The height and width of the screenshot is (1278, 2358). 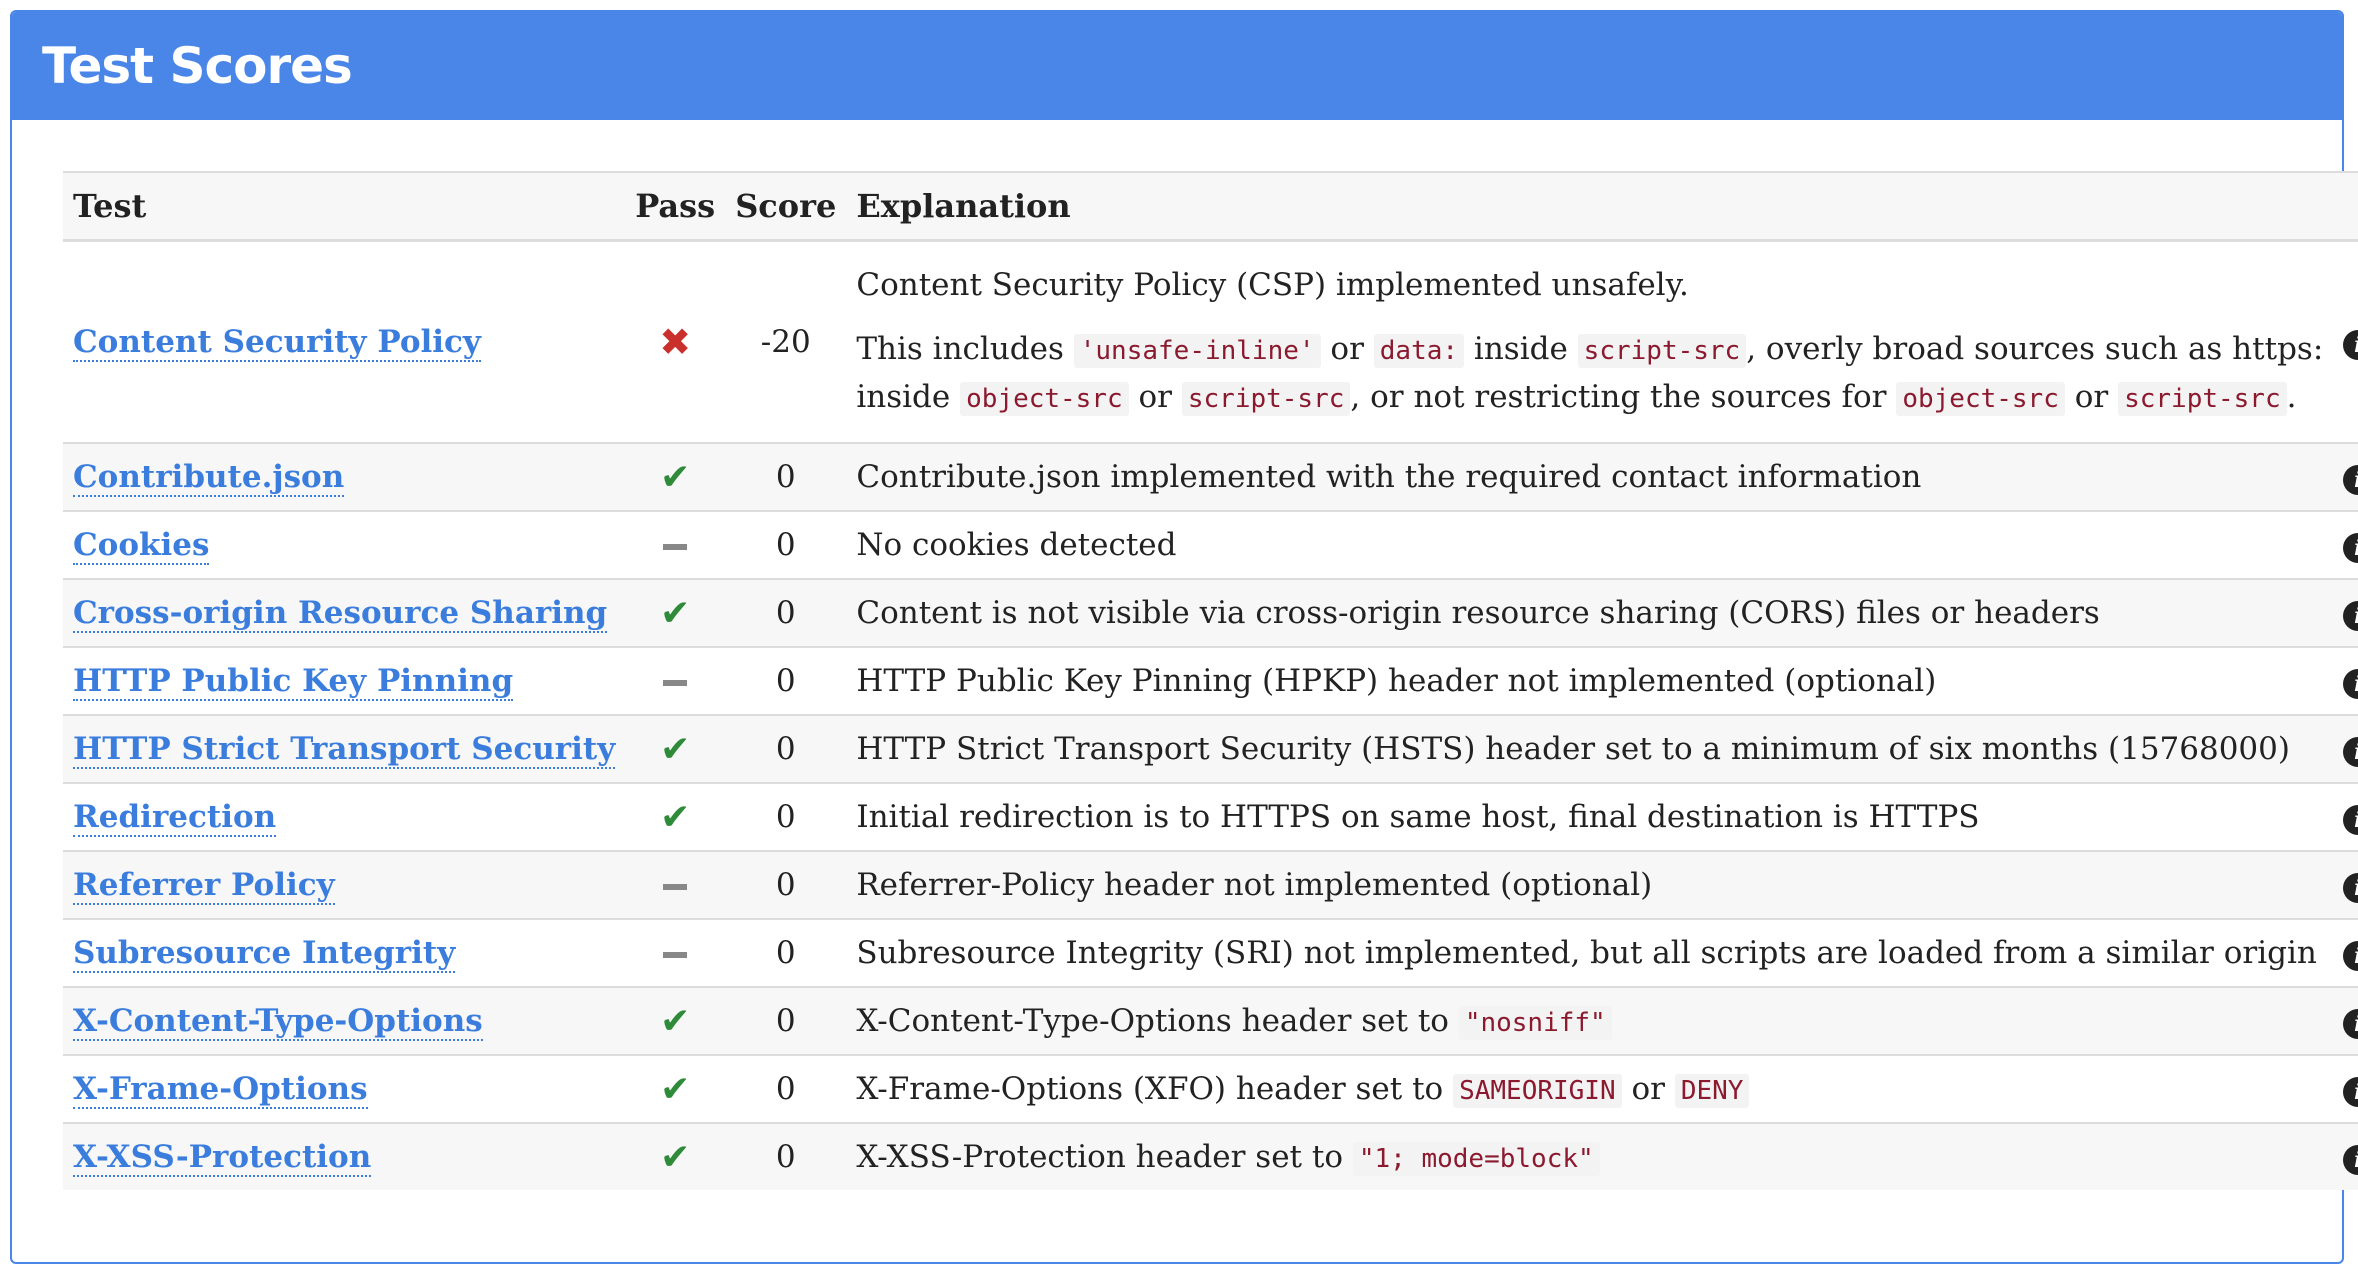 I want to click on panel-header: Test Scores, so click(x=1177, y=66).